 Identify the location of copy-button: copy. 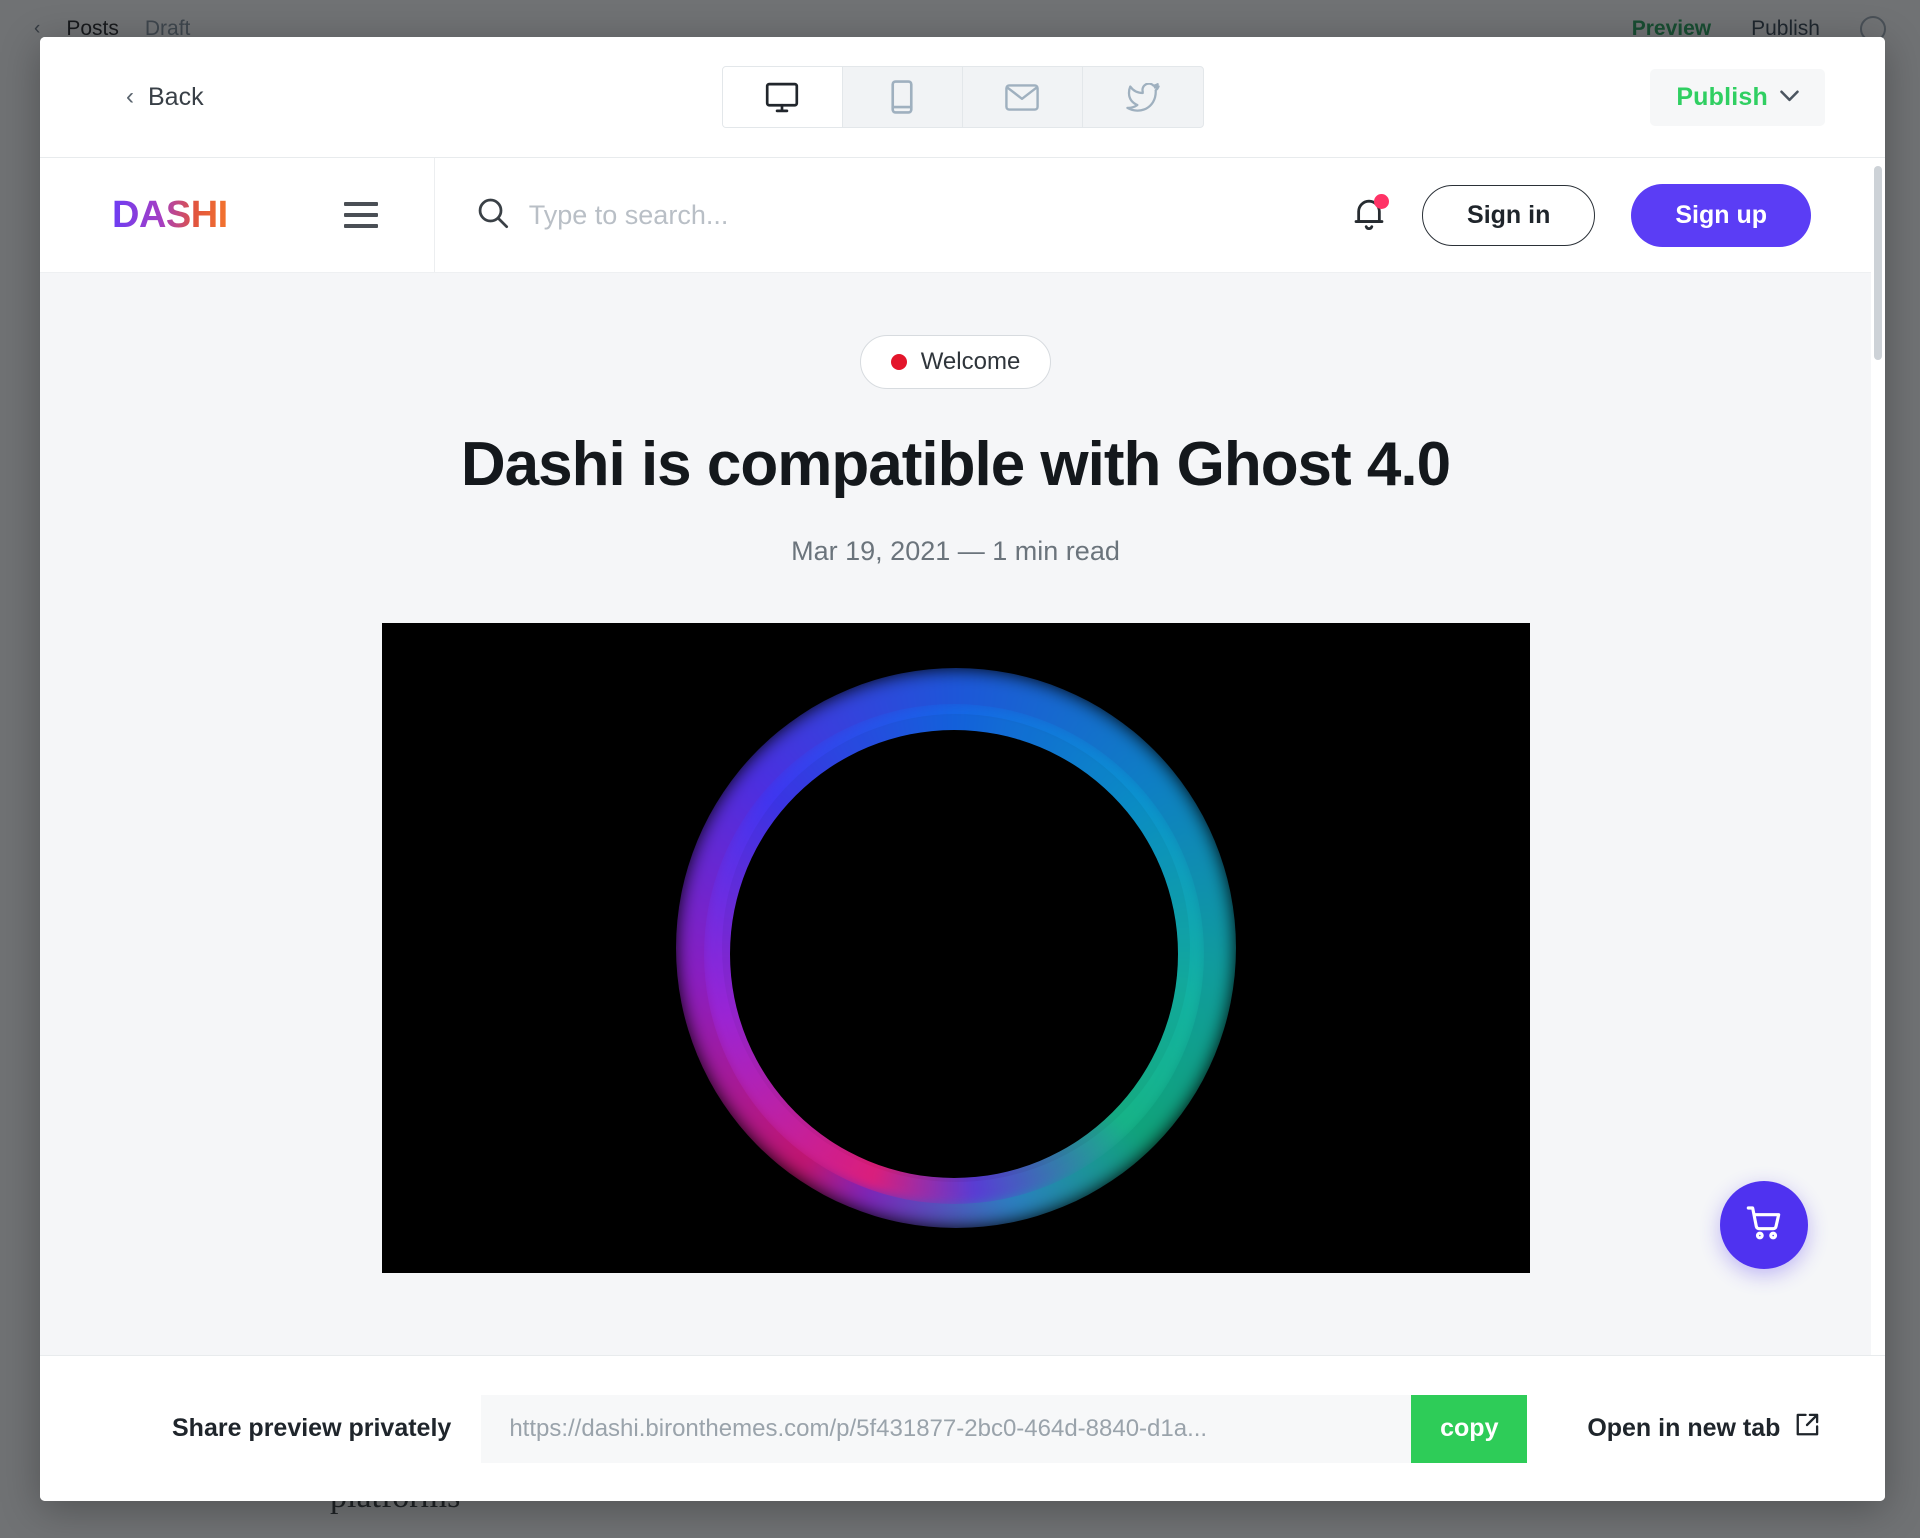
(1469, 1428).